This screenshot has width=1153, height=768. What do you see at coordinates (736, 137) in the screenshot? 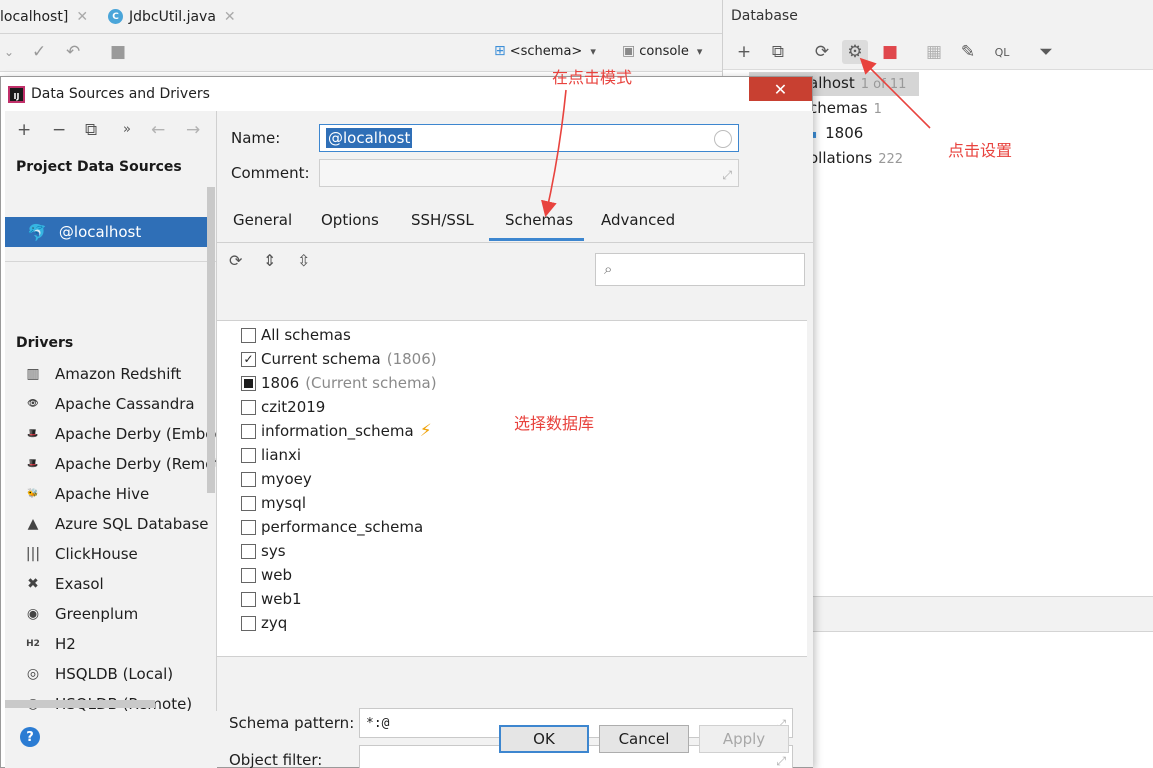
I see `annotation-arrows` at bounding box center [736, 137].